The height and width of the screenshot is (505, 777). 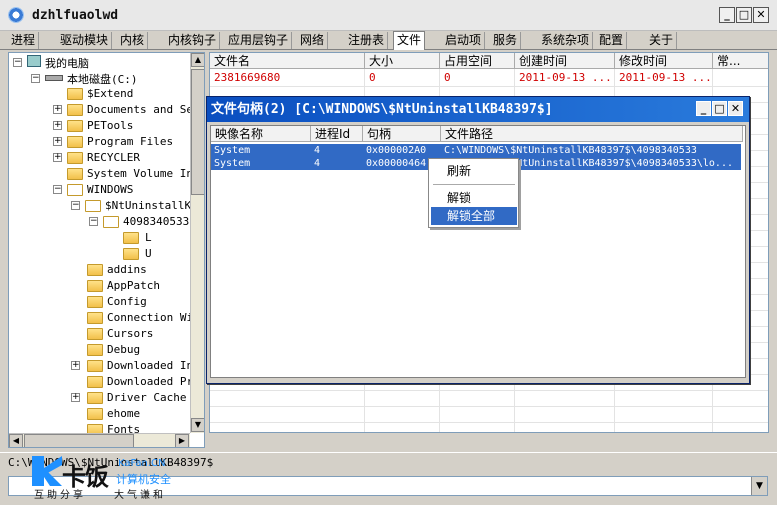 I want to click on window-title: dzhlfuaolwd, so click(x=75, y=15).